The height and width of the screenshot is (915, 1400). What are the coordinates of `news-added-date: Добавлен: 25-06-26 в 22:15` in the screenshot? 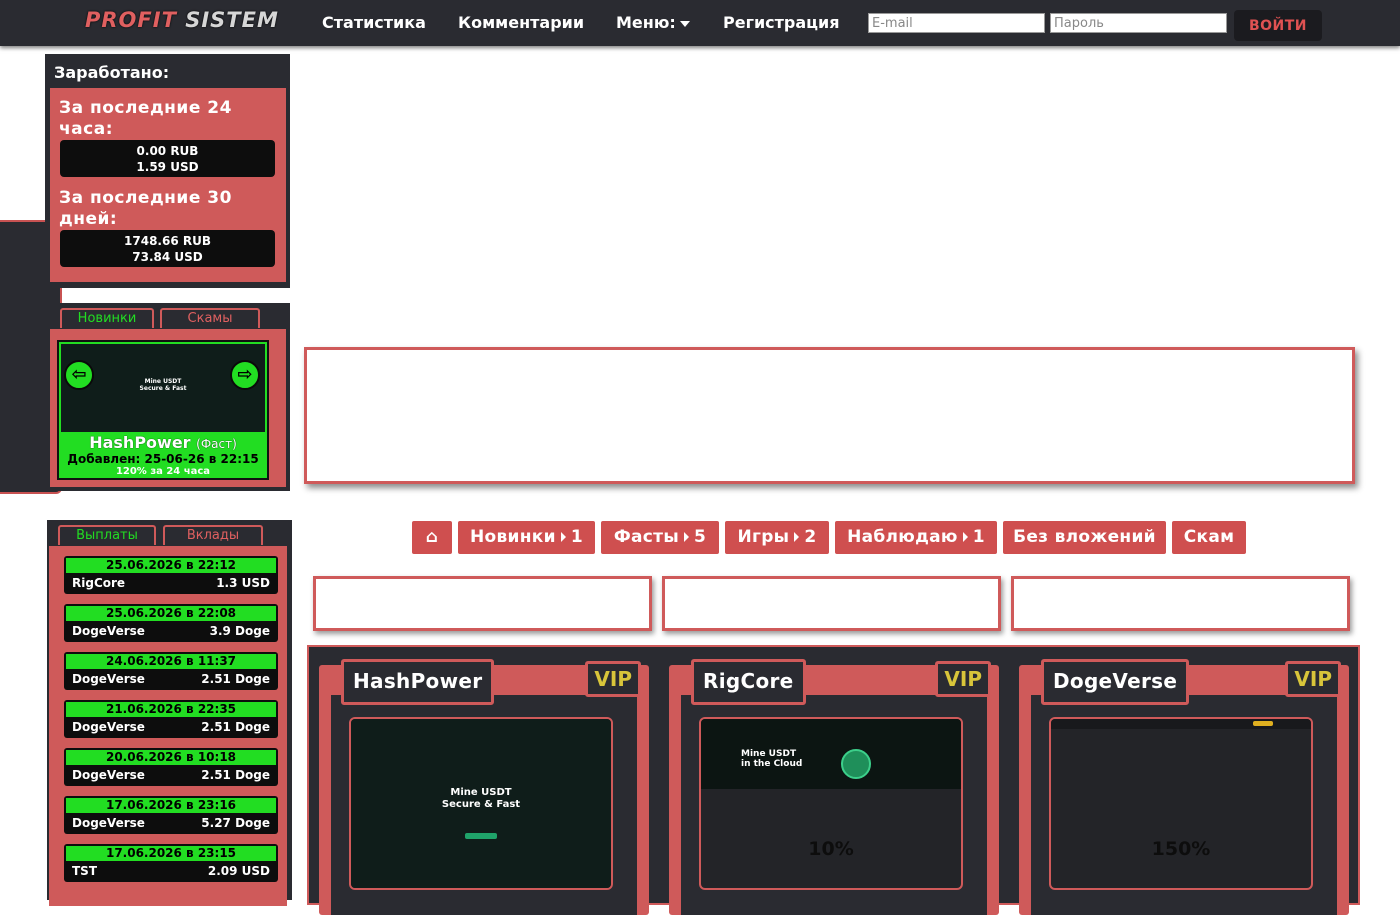 It's located at (163, 459).